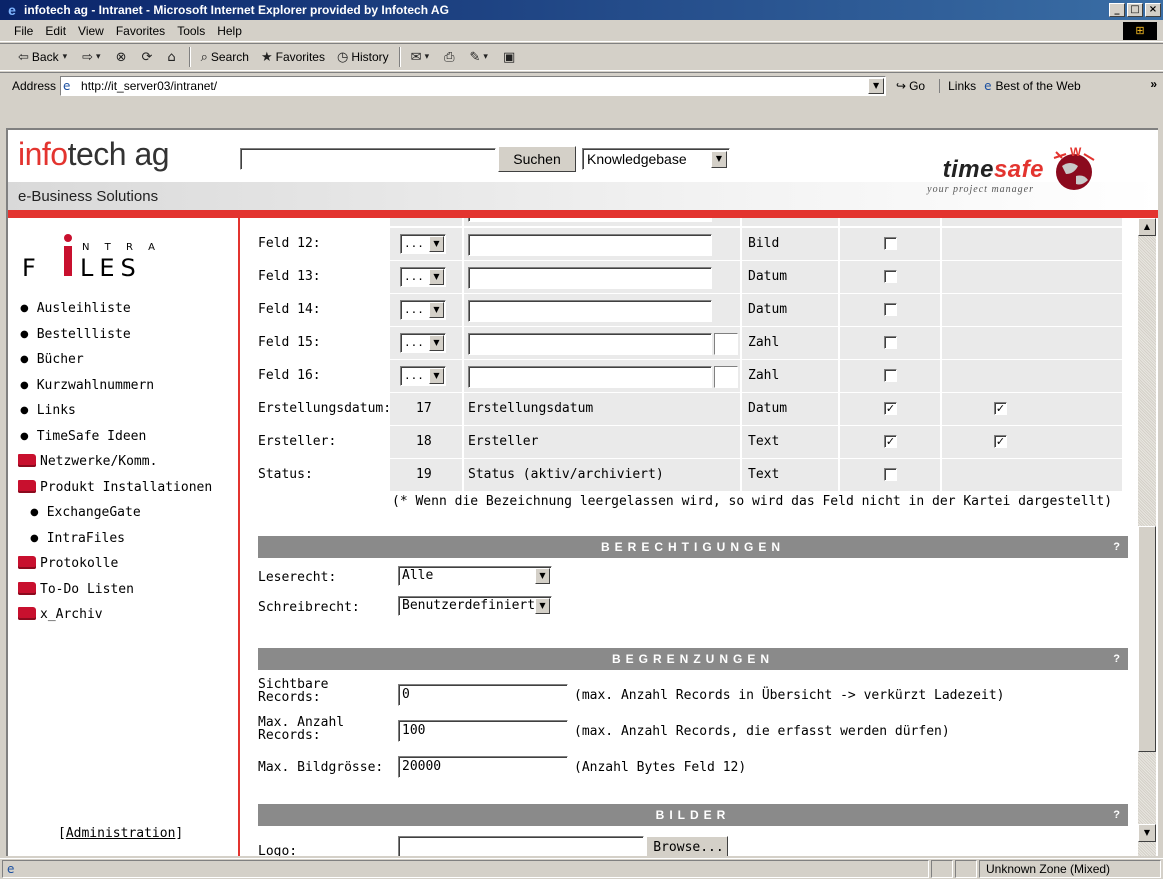  I want to click on menu-favorites: Favorites, so click(140, 31).